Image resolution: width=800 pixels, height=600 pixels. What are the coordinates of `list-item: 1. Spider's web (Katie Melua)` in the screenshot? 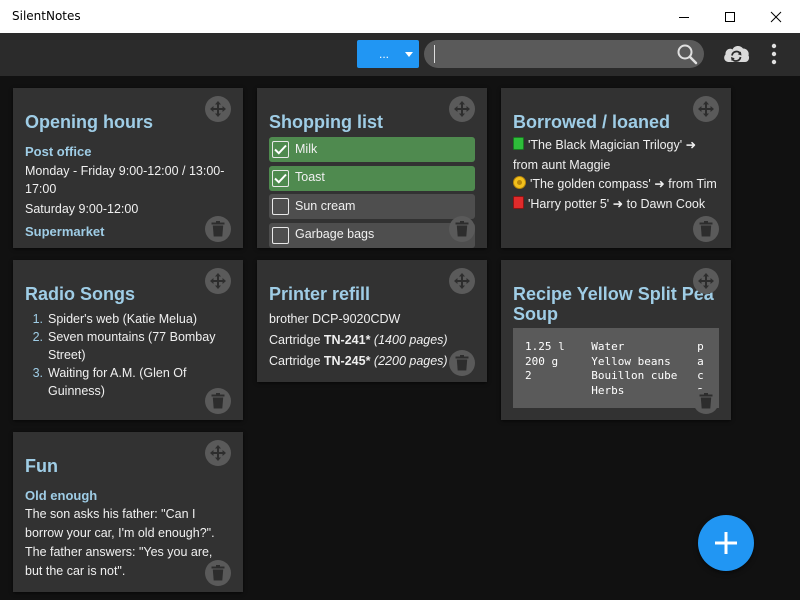 It's located at (129, 319).